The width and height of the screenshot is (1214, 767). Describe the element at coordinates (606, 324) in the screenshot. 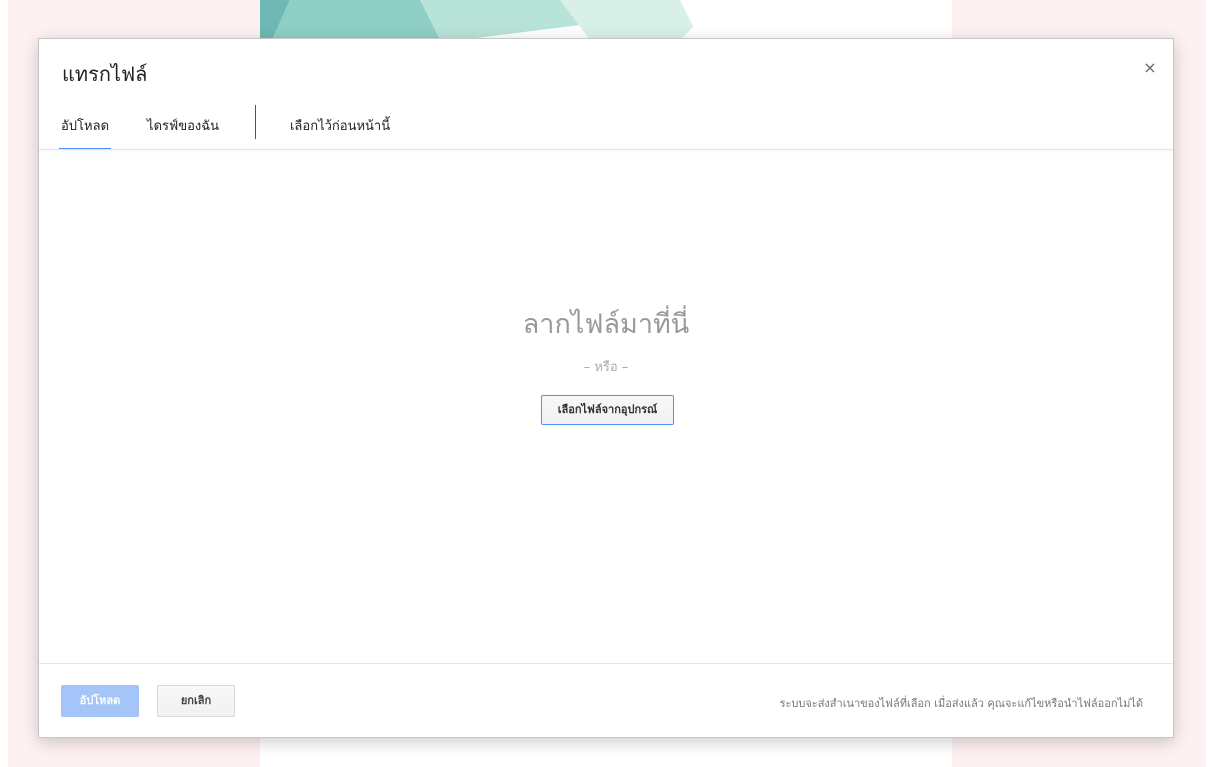

I see `drop-zone-title: ลากไฟล์มาที่นี่` at that location.